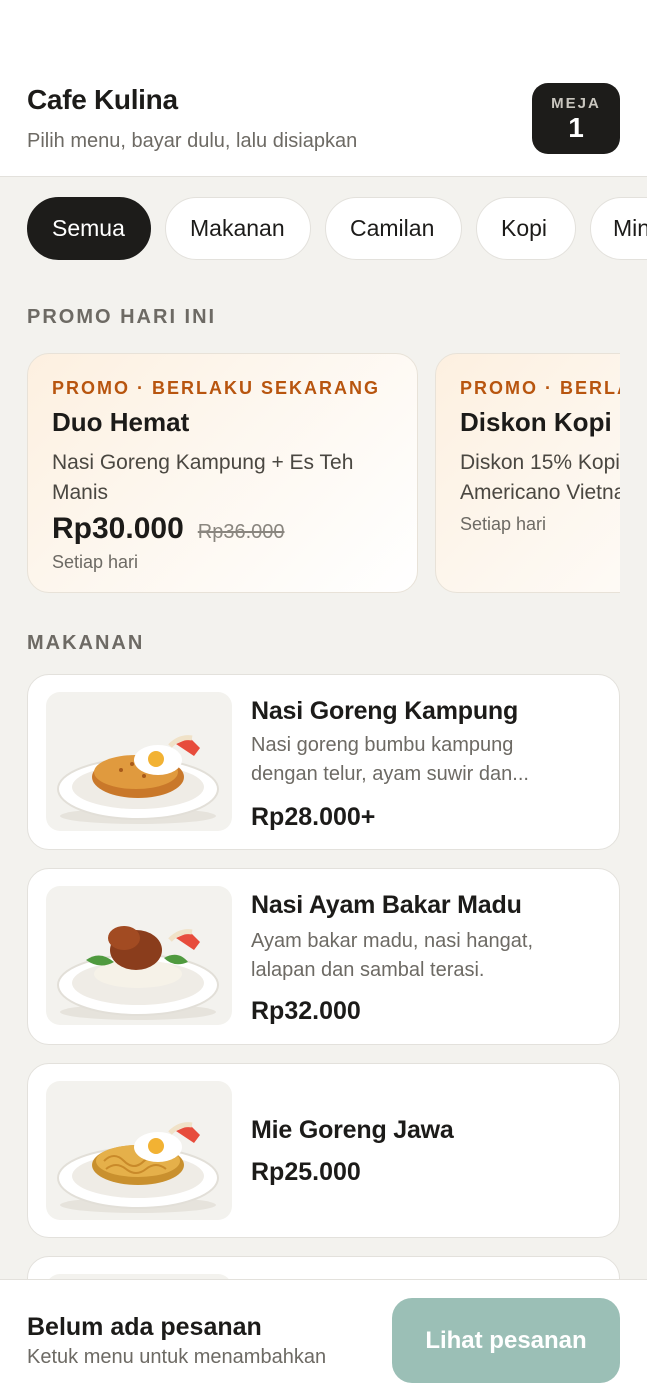 The image size is (647, 1400). What do you see at coordinates (139, 1150) in the screenshot?
I see `fried-noodle-icon` at bounding box center [139, 1150].